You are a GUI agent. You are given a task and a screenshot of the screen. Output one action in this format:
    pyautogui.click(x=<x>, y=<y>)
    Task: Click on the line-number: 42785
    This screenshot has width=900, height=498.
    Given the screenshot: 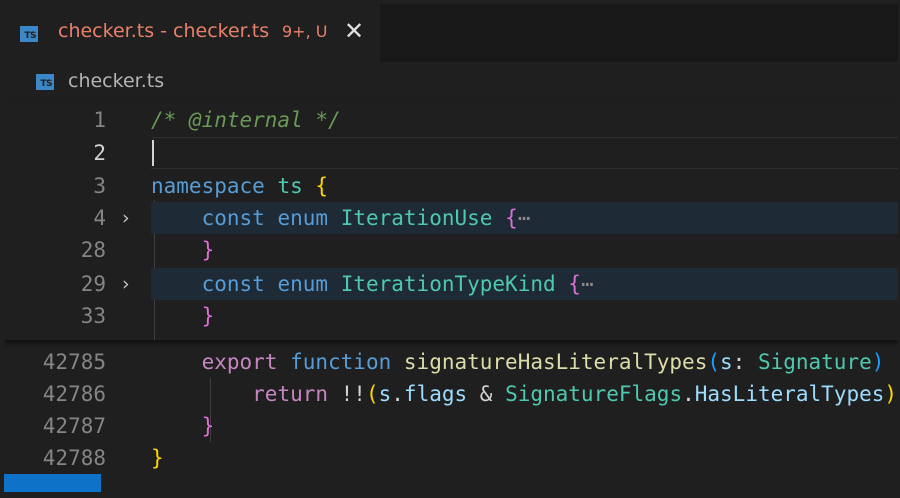 What is the action you would take?
    pyautogui.click(x=74, y=362)
    